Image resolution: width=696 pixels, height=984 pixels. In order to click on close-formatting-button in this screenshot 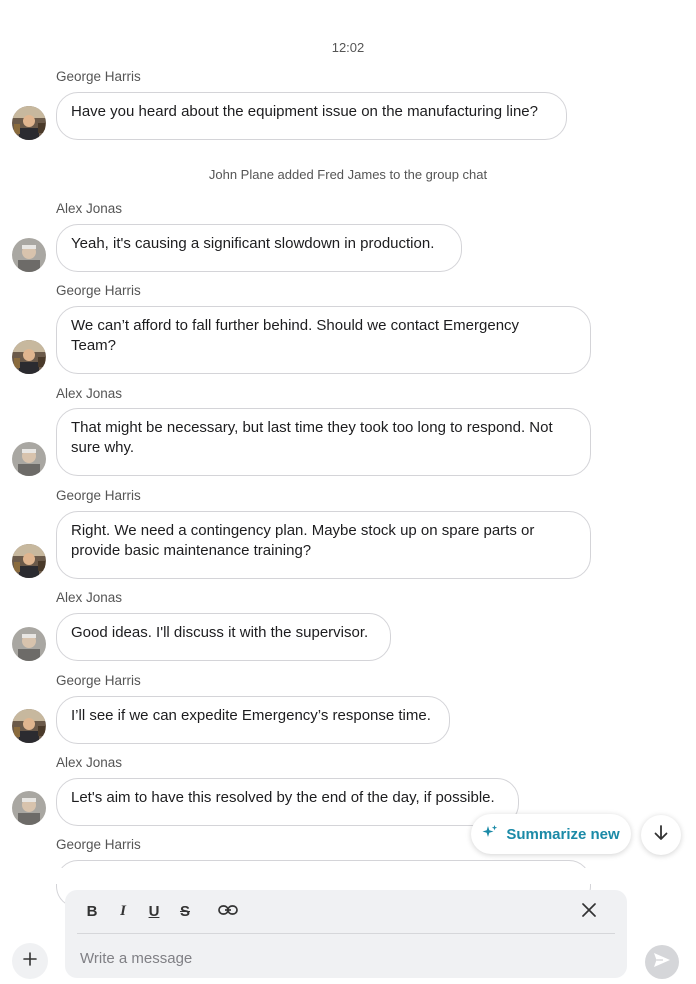, I will do `click(589, 912)`.